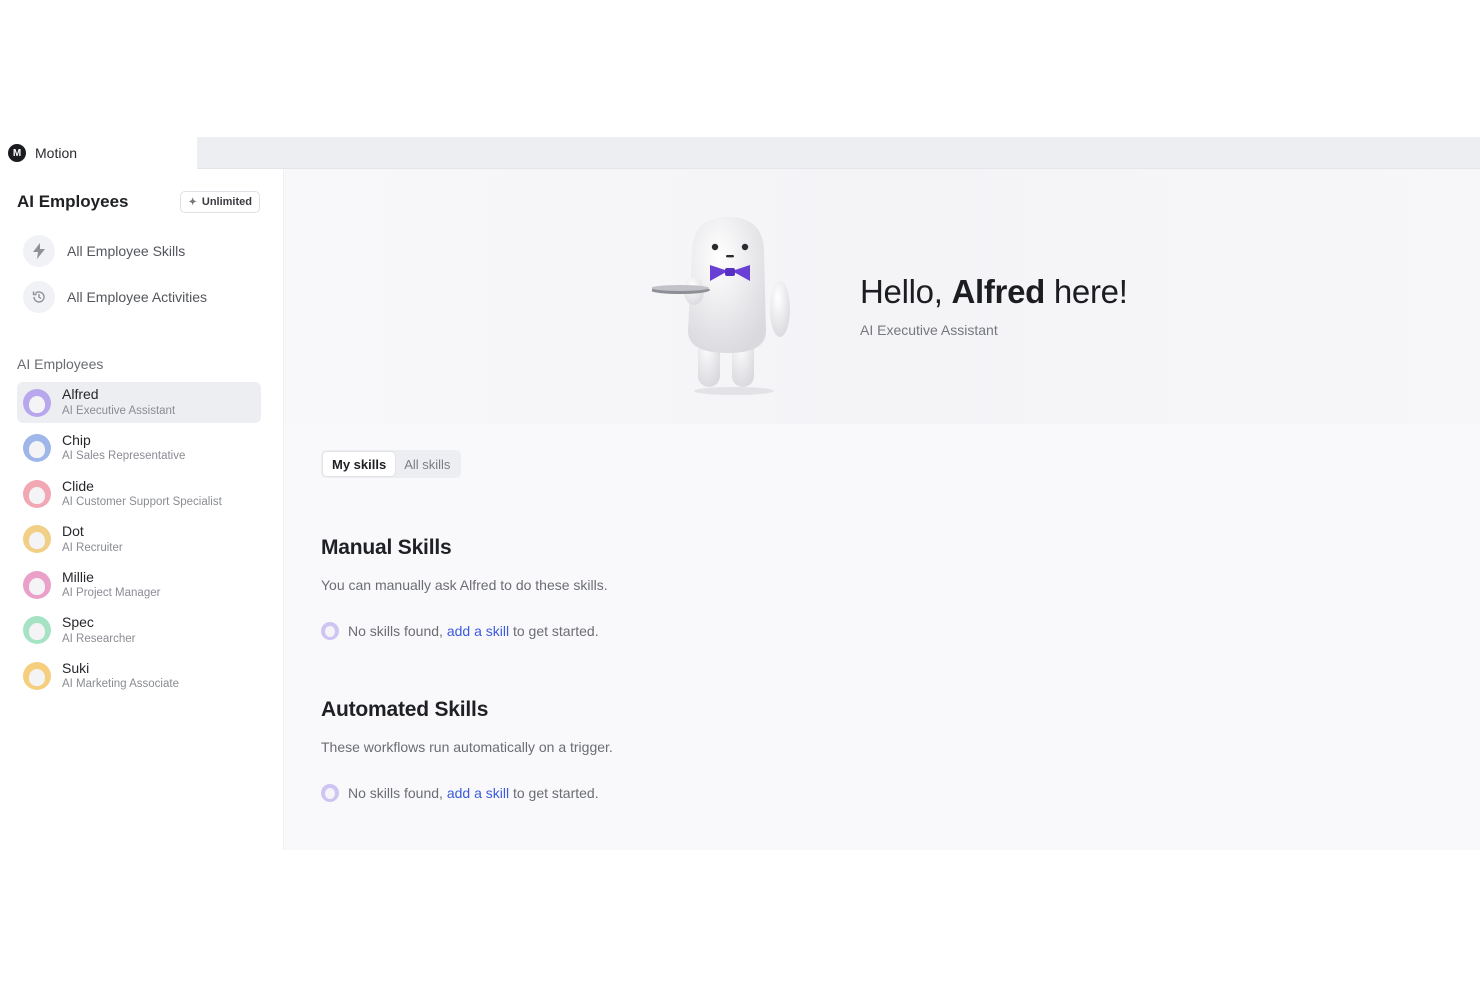 The width and height of the screenshot is (1480, 987). I want to click on employee-role: AI Executive Assistant, so click(119, 410).